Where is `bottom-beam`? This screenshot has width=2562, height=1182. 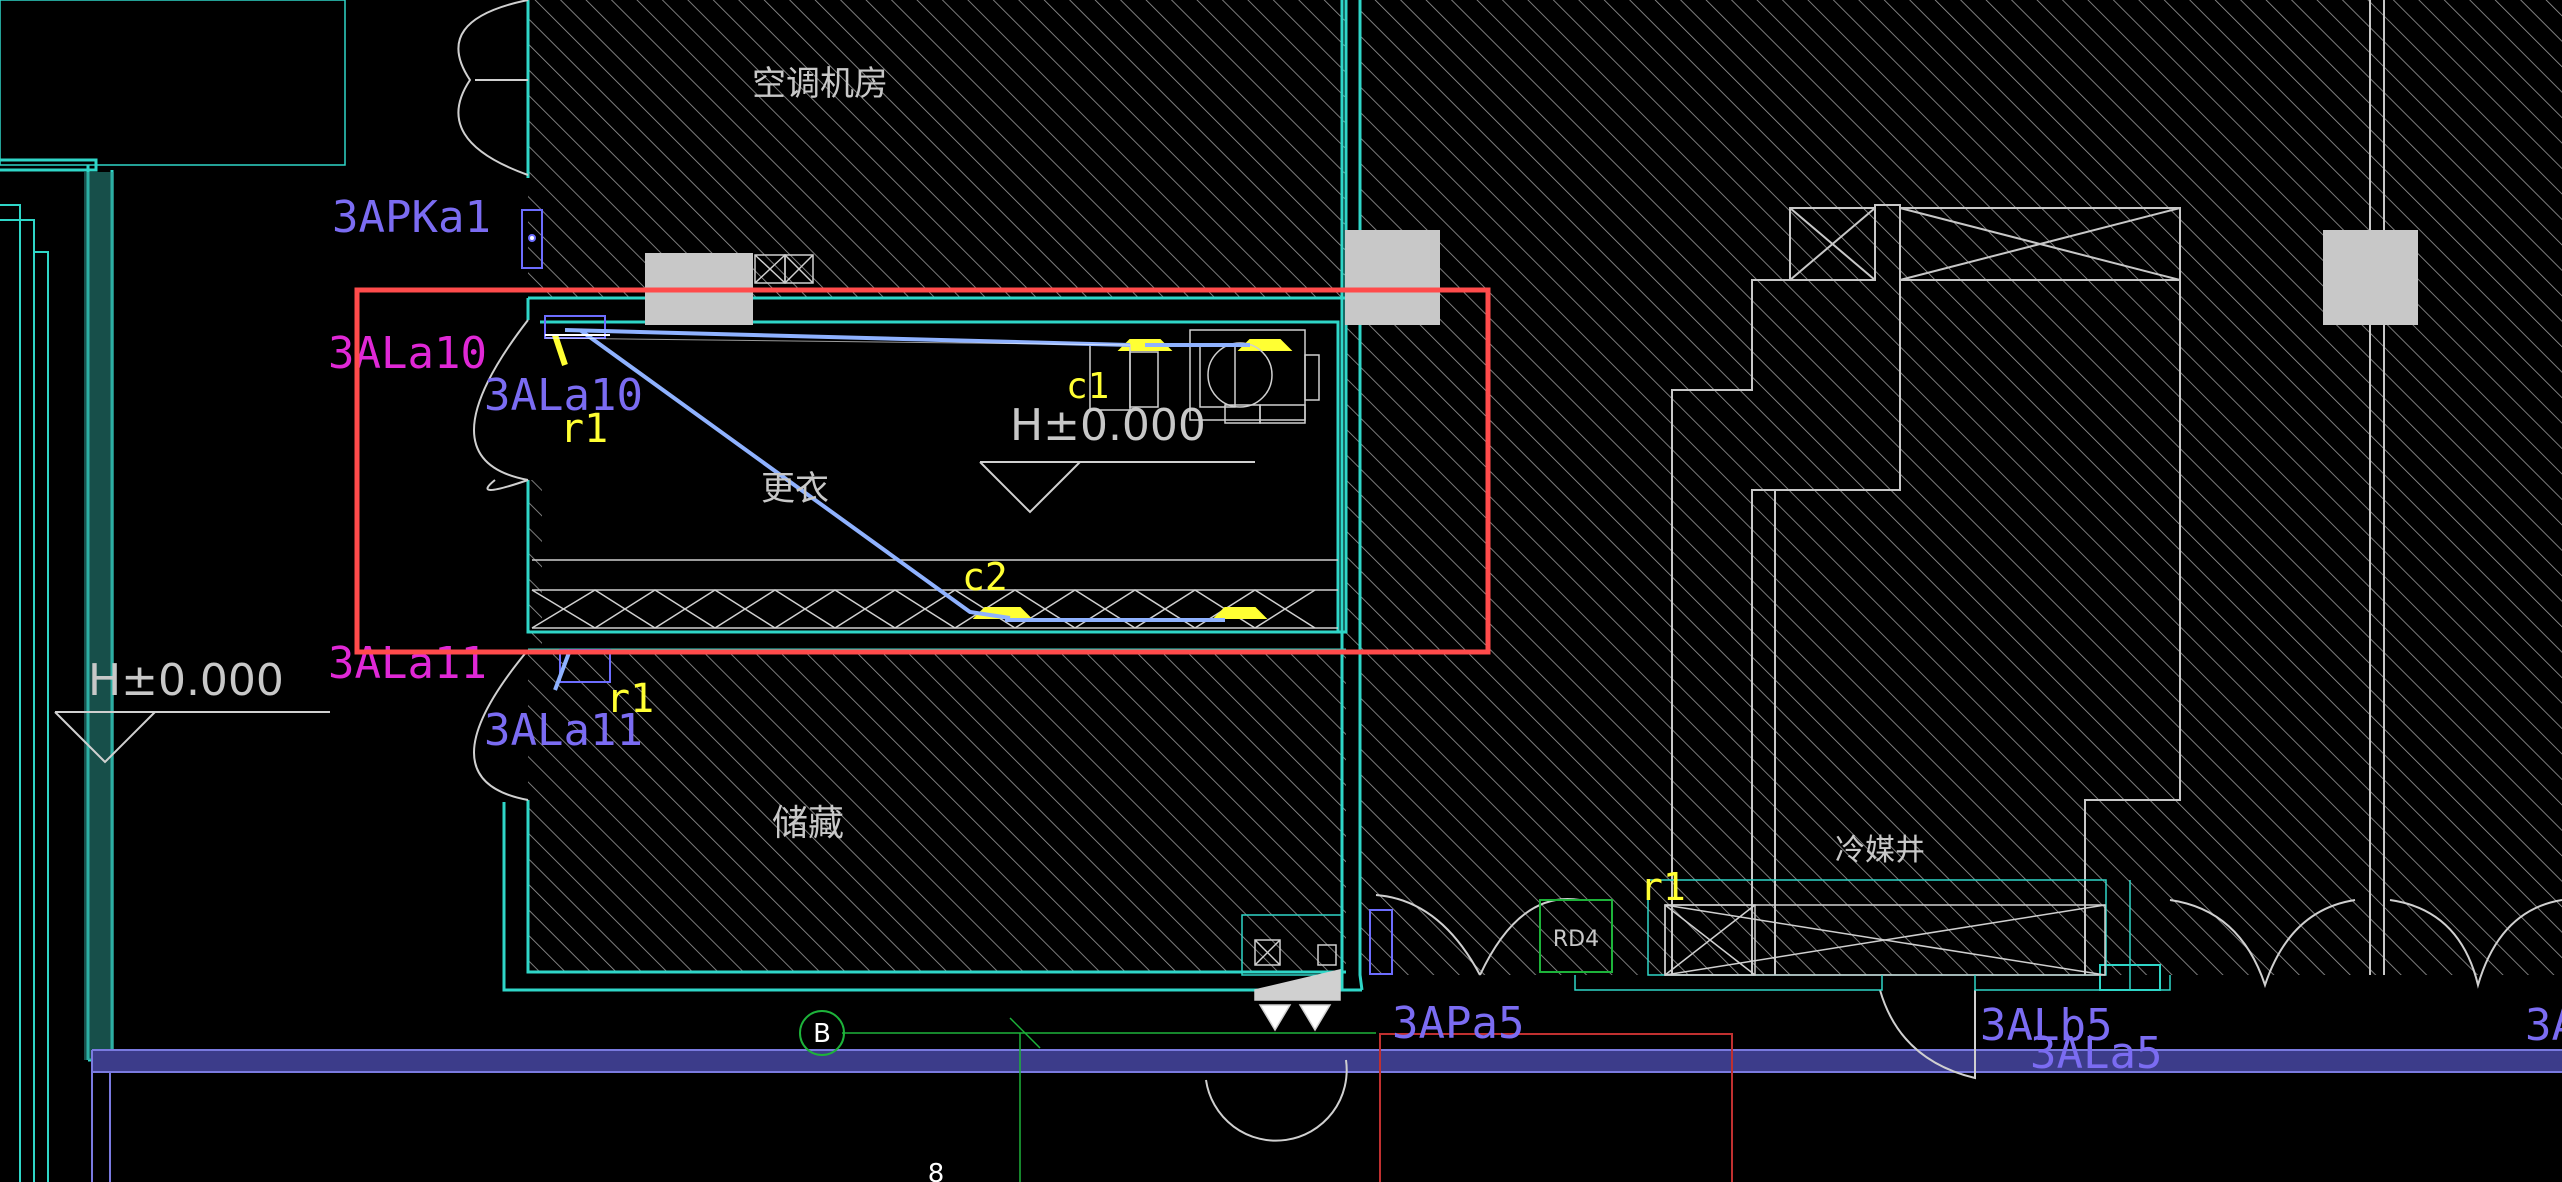
bottom-beam is located at coordinates (1326, 1115).